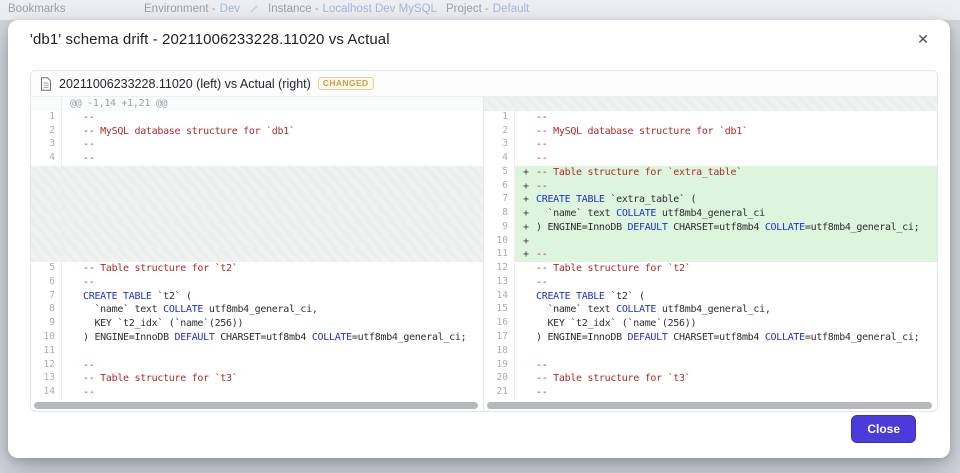 This screenshot has height=473, width=960. Describe the element at coordinates (46, 83) in the screenshot. I see `file-icon` at that location.